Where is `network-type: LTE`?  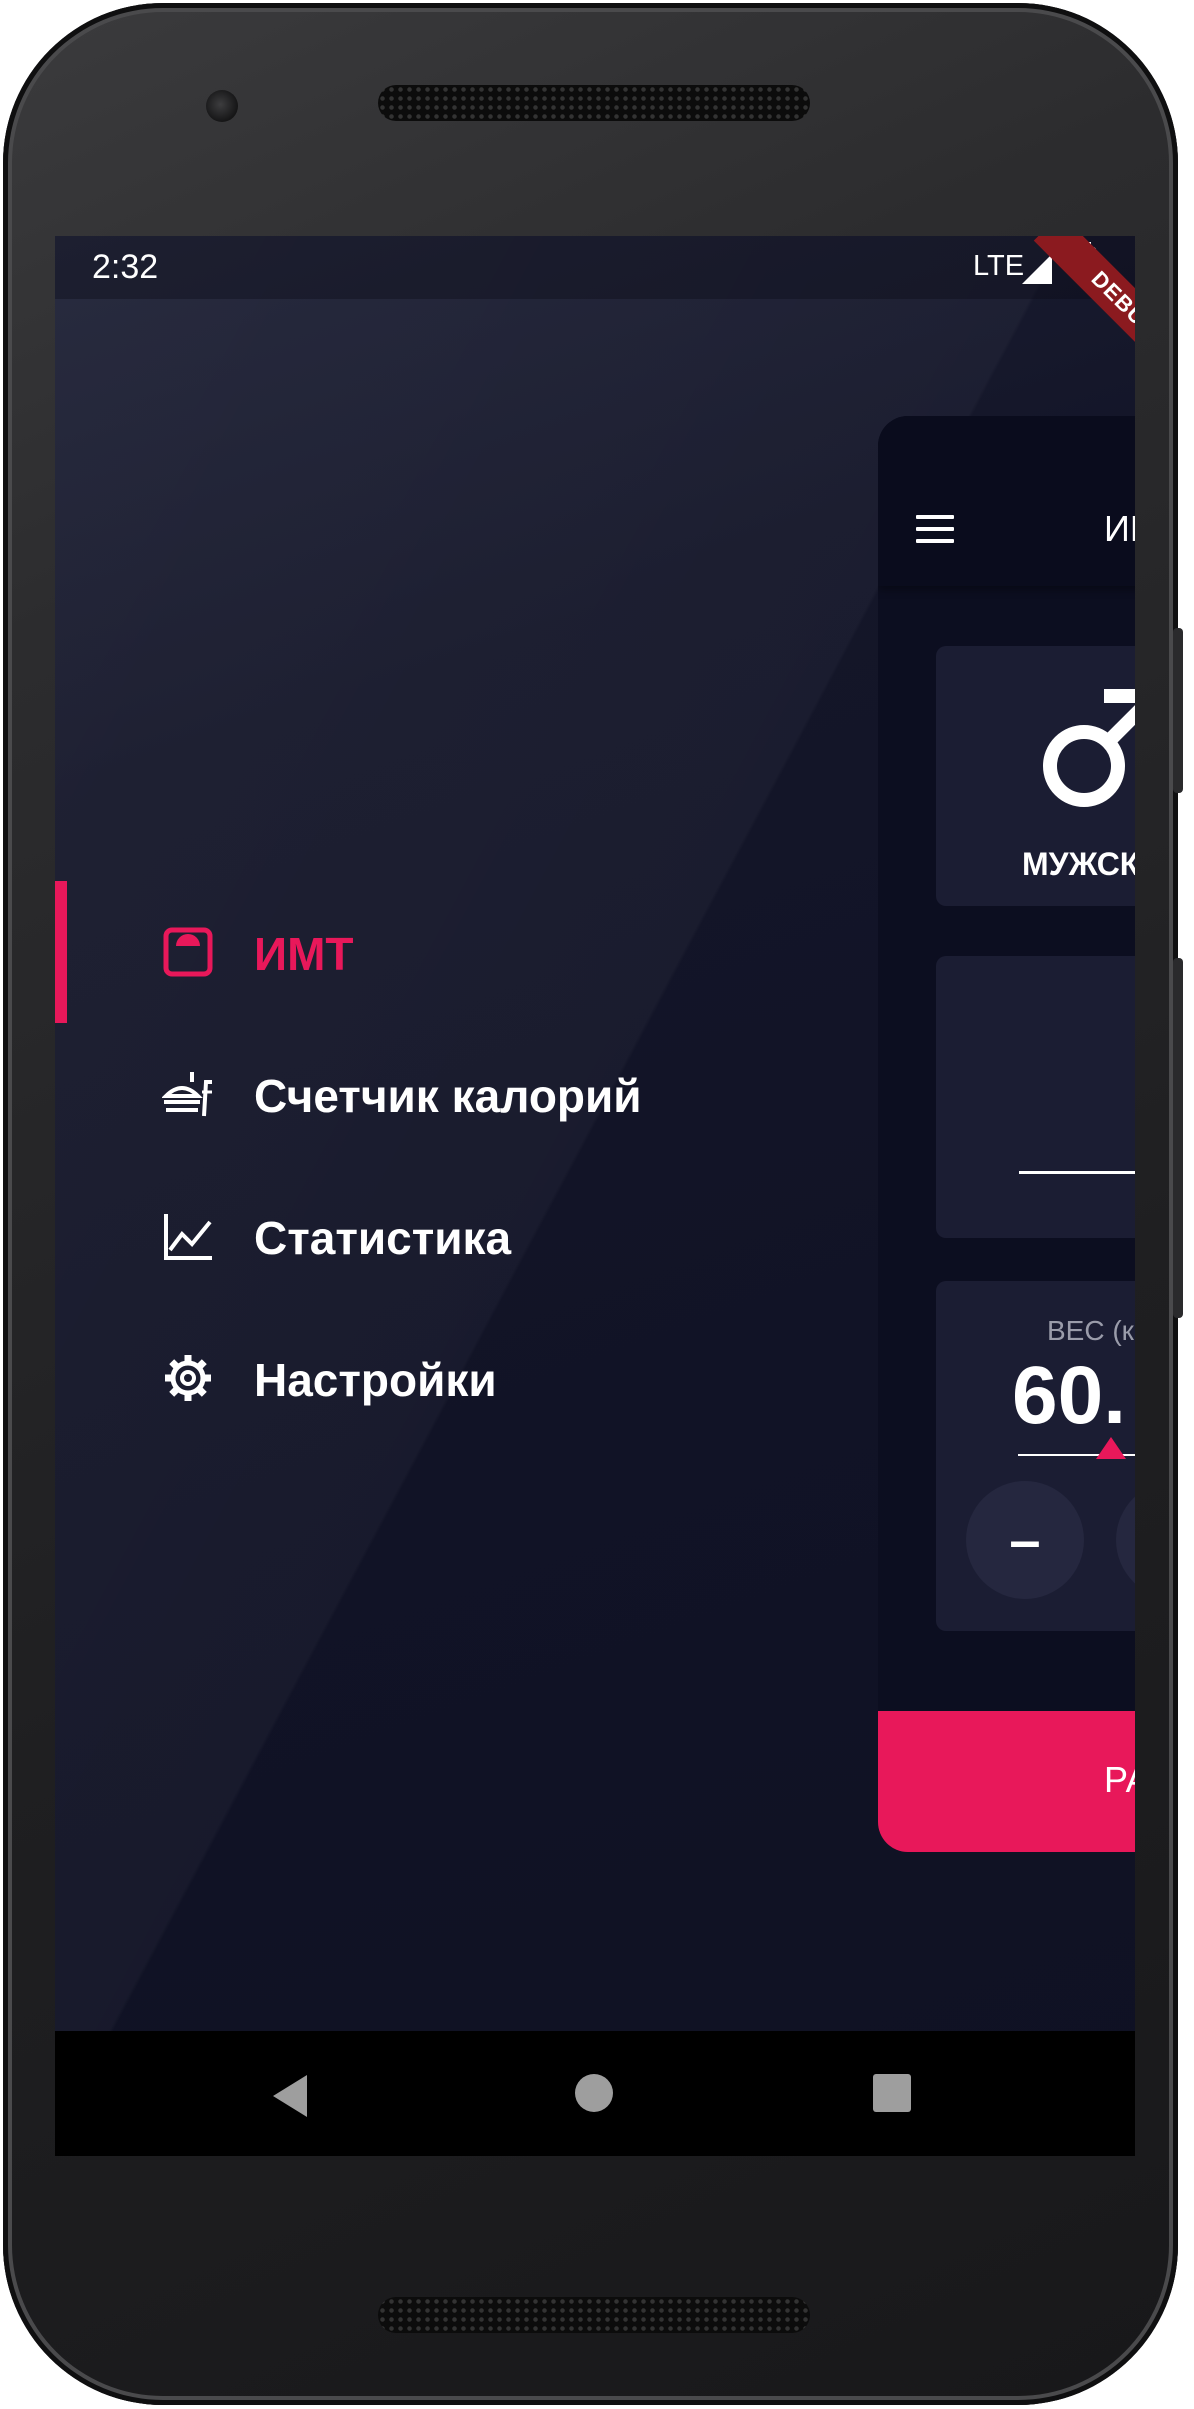
network-type: LTE is located at coordinates (999, 266).